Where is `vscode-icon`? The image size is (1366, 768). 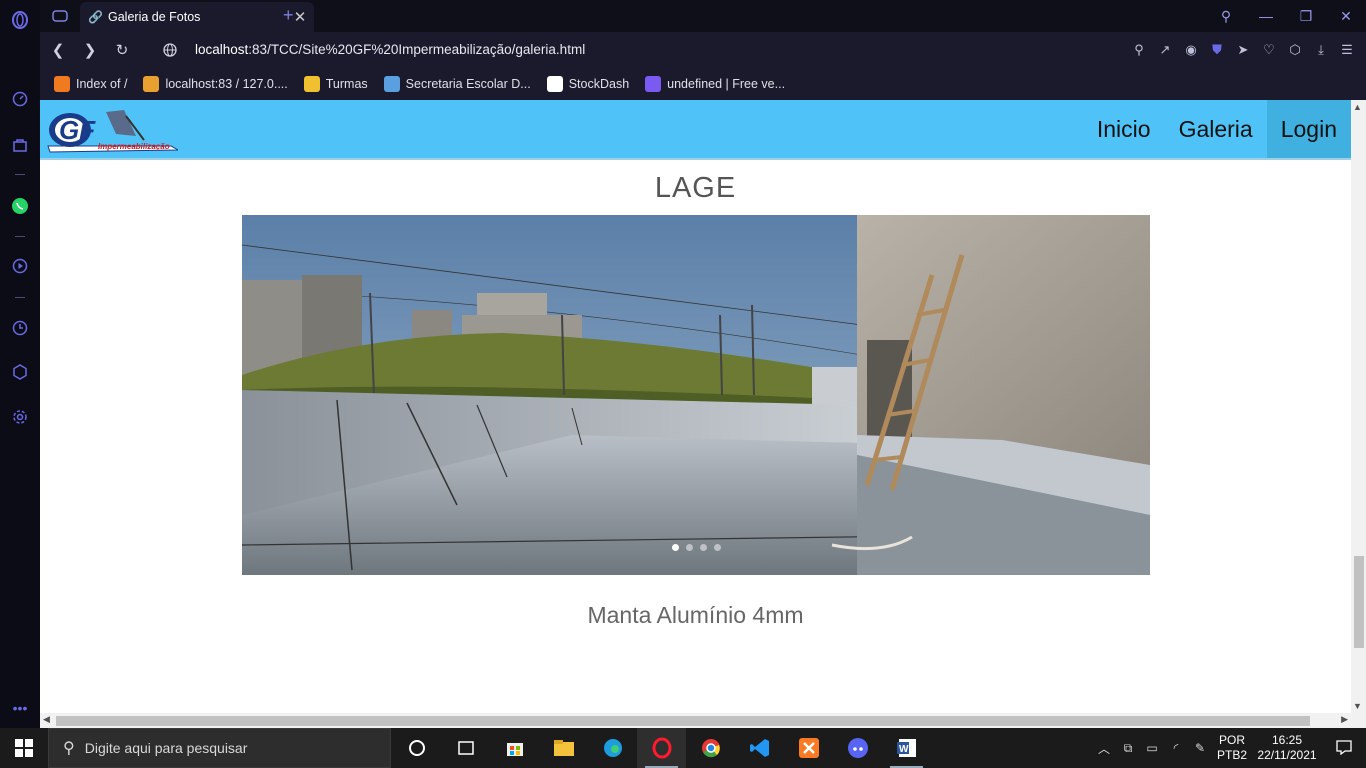 vscode-icon is located at coordinates (759, 748).